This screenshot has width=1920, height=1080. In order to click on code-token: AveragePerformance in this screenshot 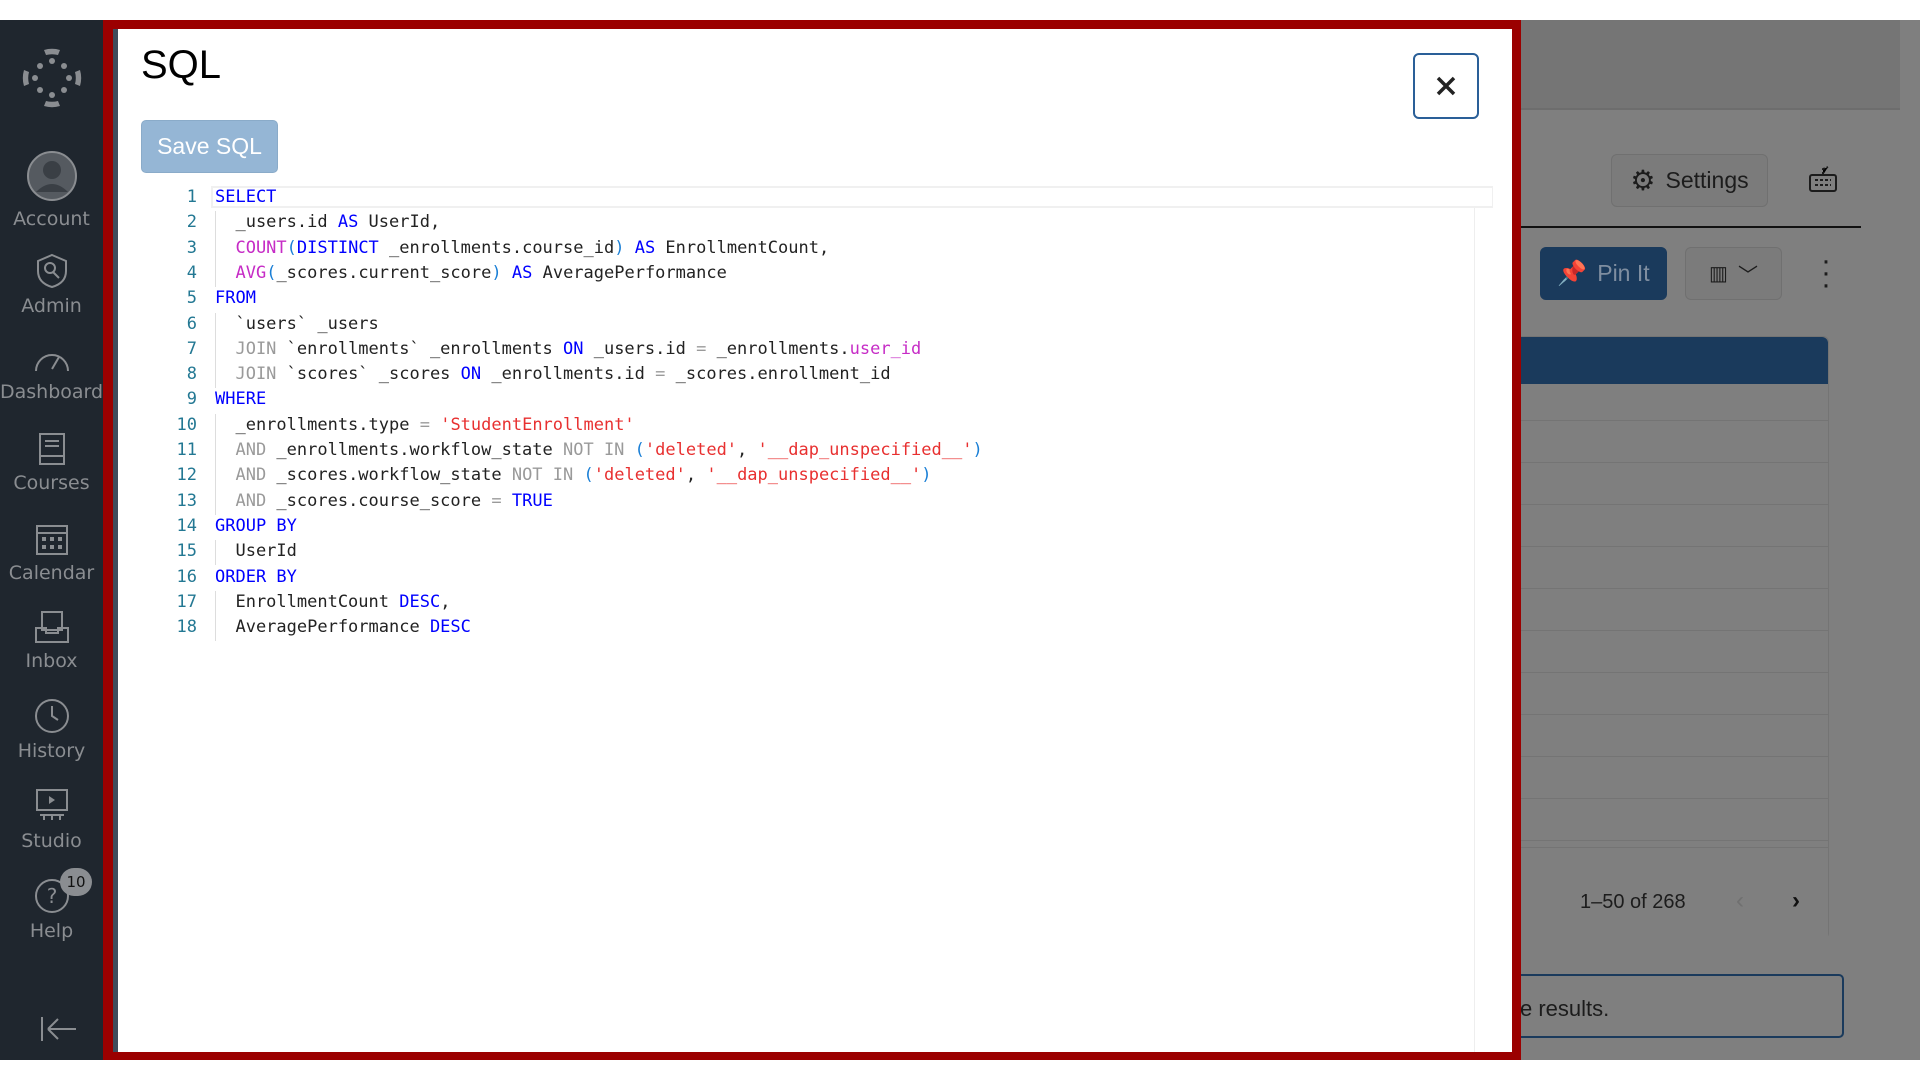, I will do `click(629, 272)`.